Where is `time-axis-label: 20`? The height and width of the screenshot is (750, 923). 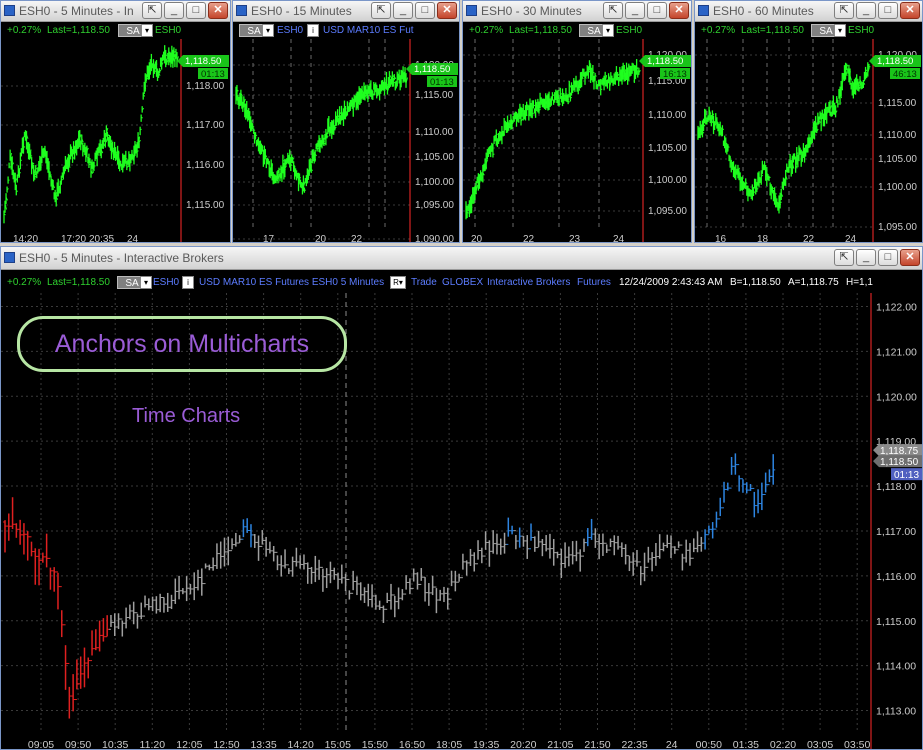 time-axis-label: 20 is located at coordinates (477, 238).